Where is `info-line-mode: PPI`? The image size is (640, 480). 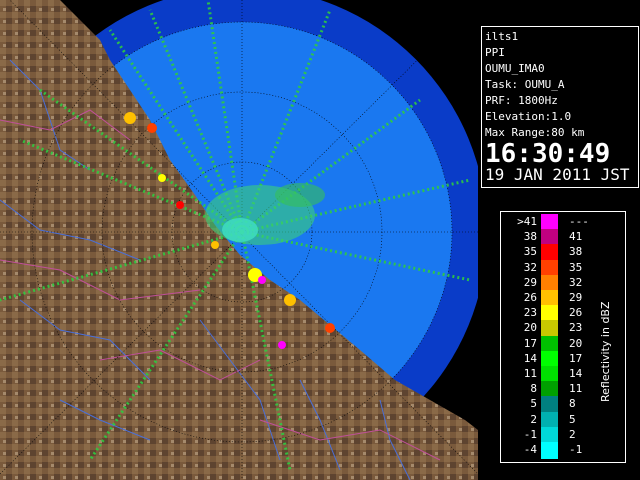
info-line-mode: PPI is located at coordinates (495, 52).